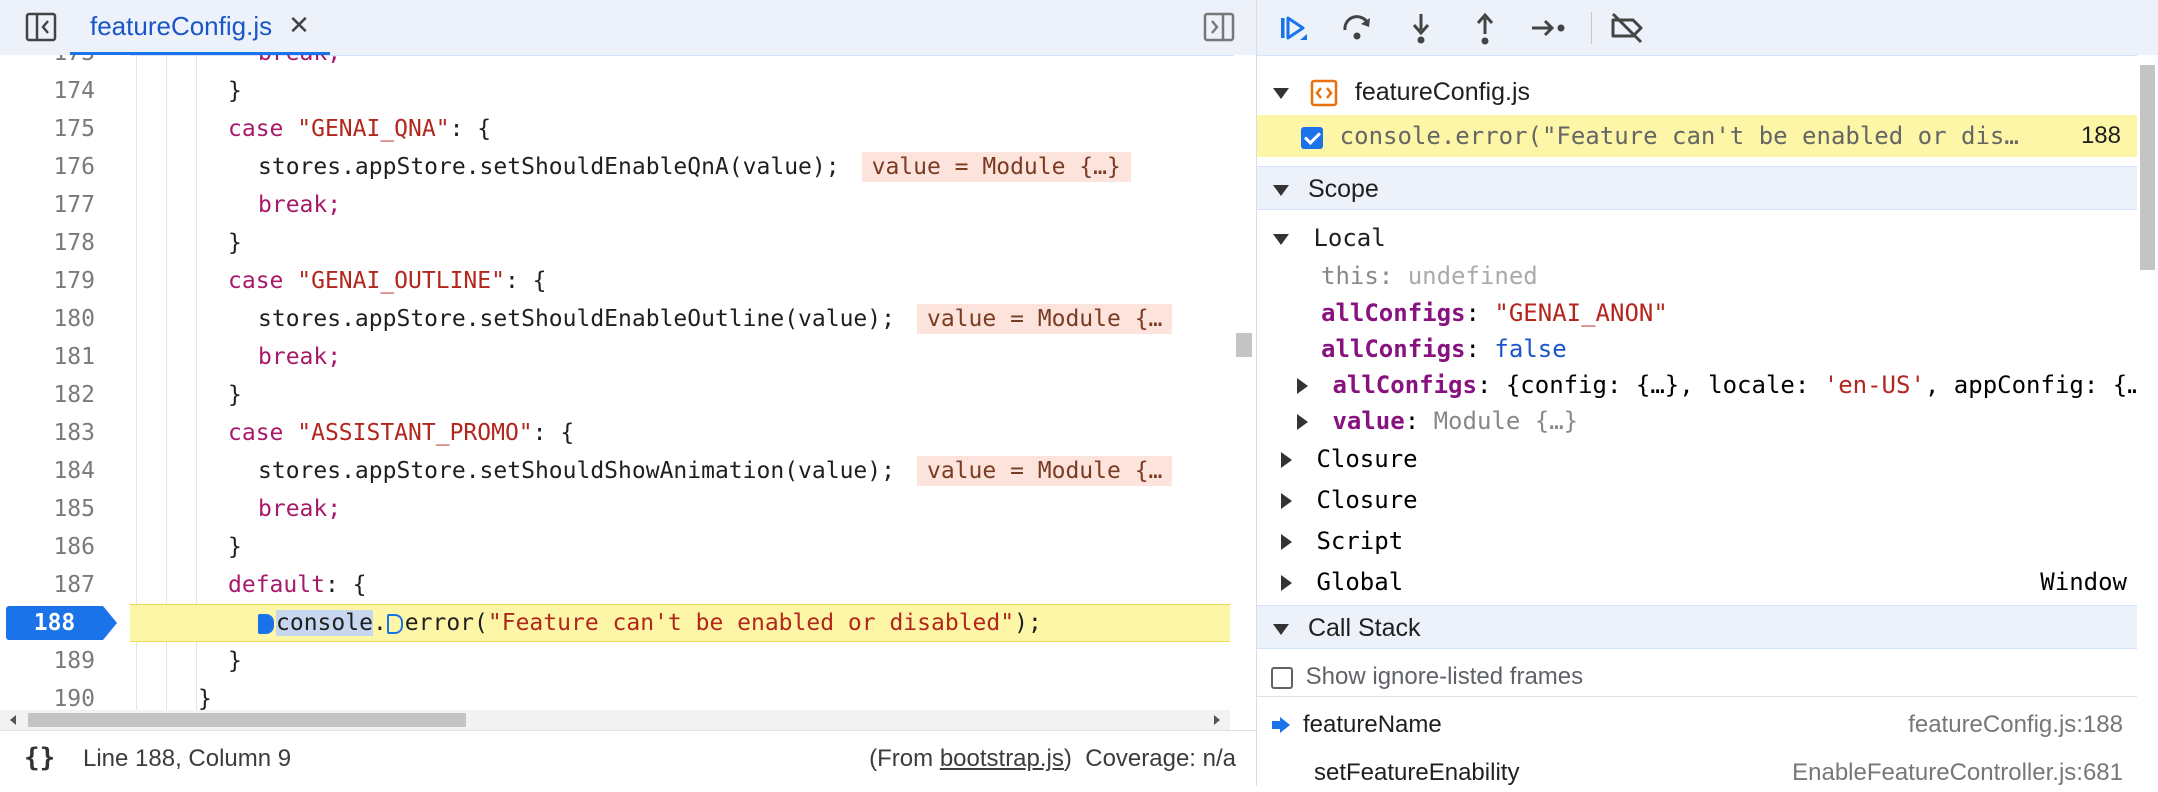 The image size is (2158, 792). What do you see at coordinates (2015, 725) in the screenshot?
I see `frame-location: featureConfig.js:188` at bounding box center [2015, 725].